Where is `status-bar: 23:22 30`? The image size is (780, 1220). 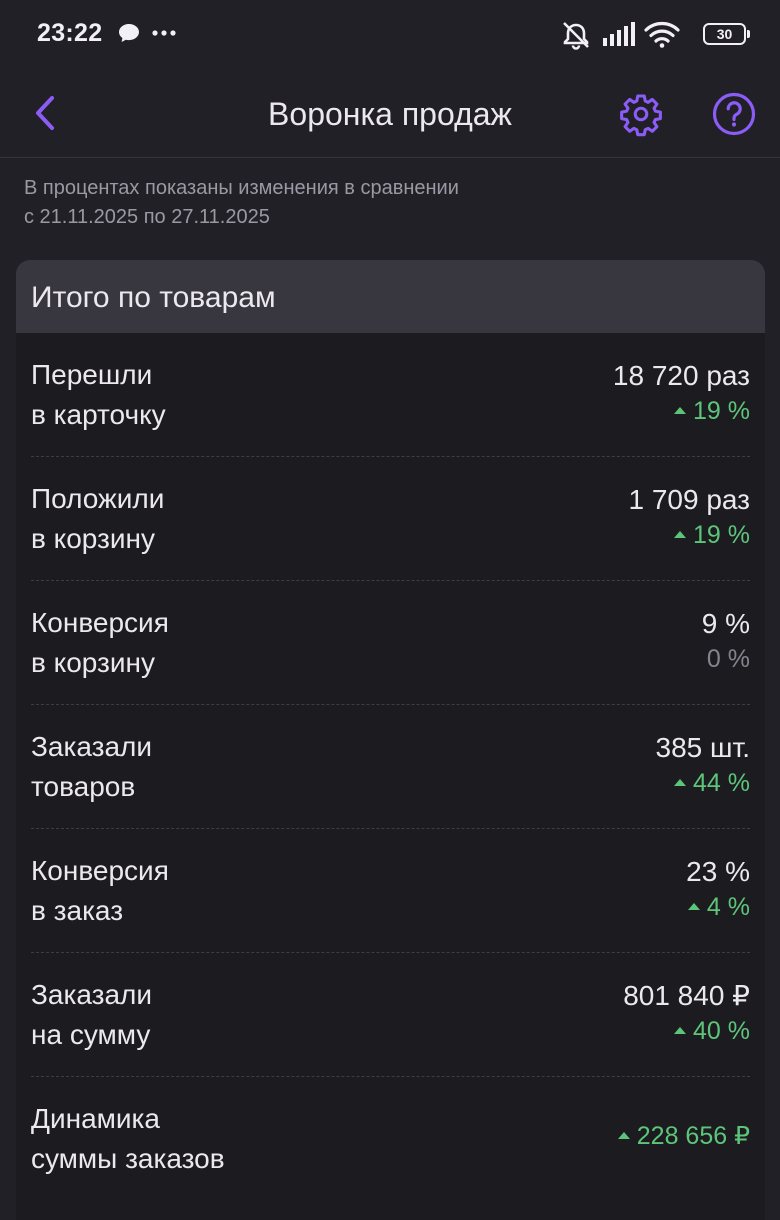
status-bar: 23:22 30 is located at coordinates (390, 35).